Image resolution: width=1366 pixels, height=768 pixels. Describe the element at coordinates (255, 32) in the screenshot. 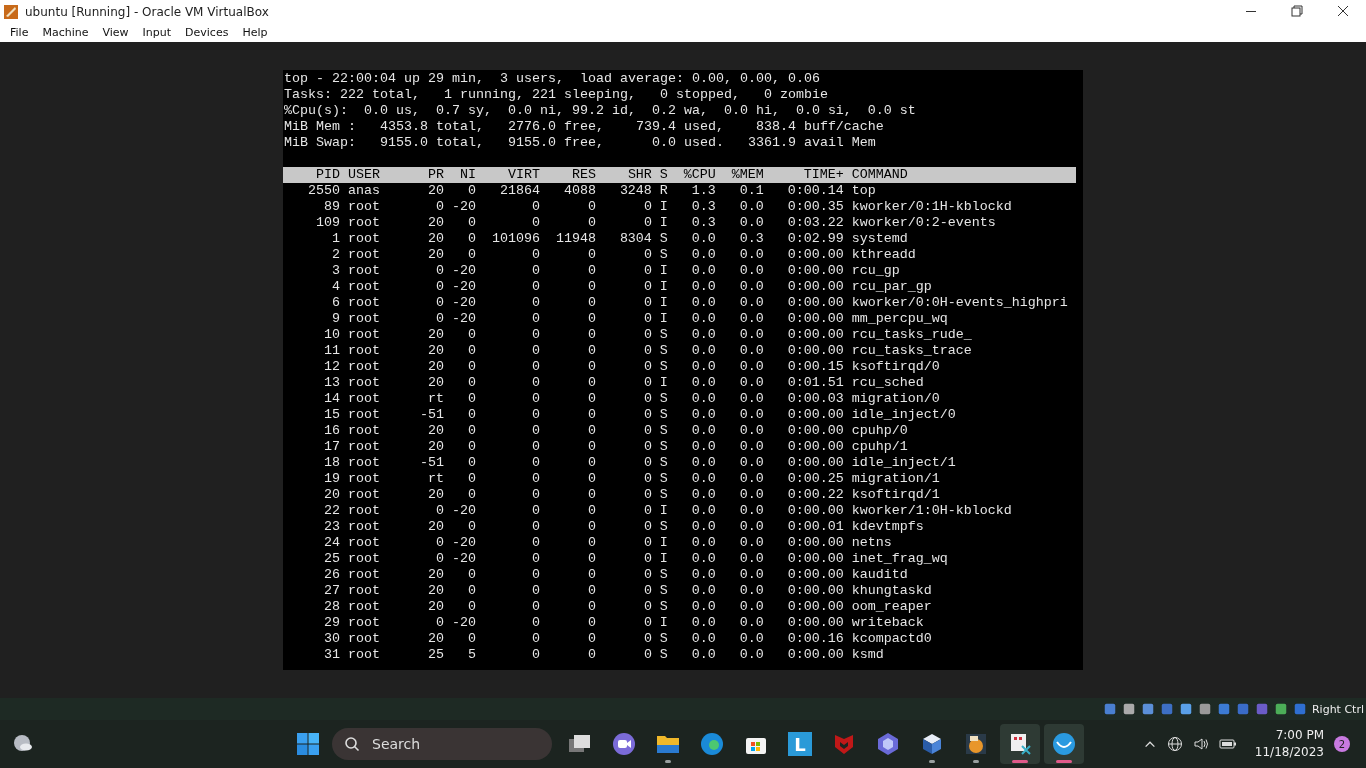

I see `menu-item: Help` at that location.